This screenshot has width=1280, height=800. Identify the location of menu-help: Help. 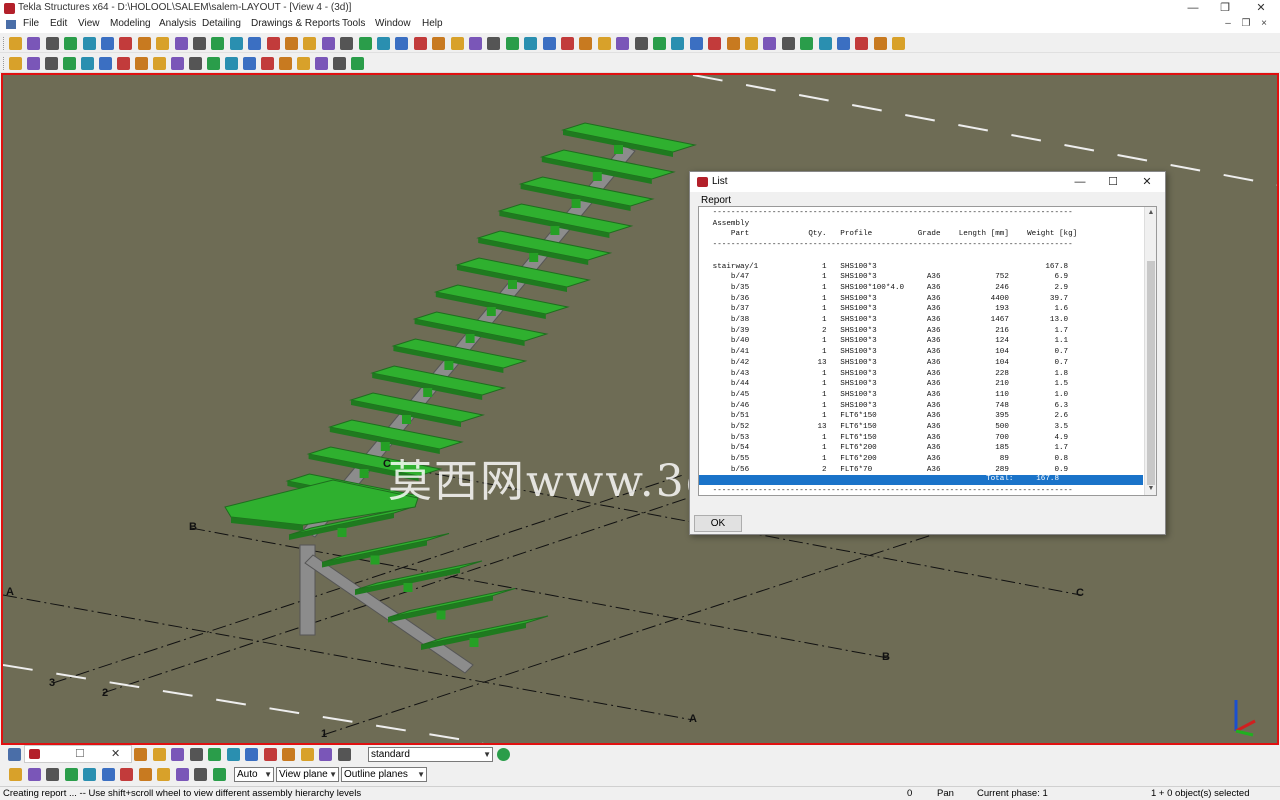
(432, 23).